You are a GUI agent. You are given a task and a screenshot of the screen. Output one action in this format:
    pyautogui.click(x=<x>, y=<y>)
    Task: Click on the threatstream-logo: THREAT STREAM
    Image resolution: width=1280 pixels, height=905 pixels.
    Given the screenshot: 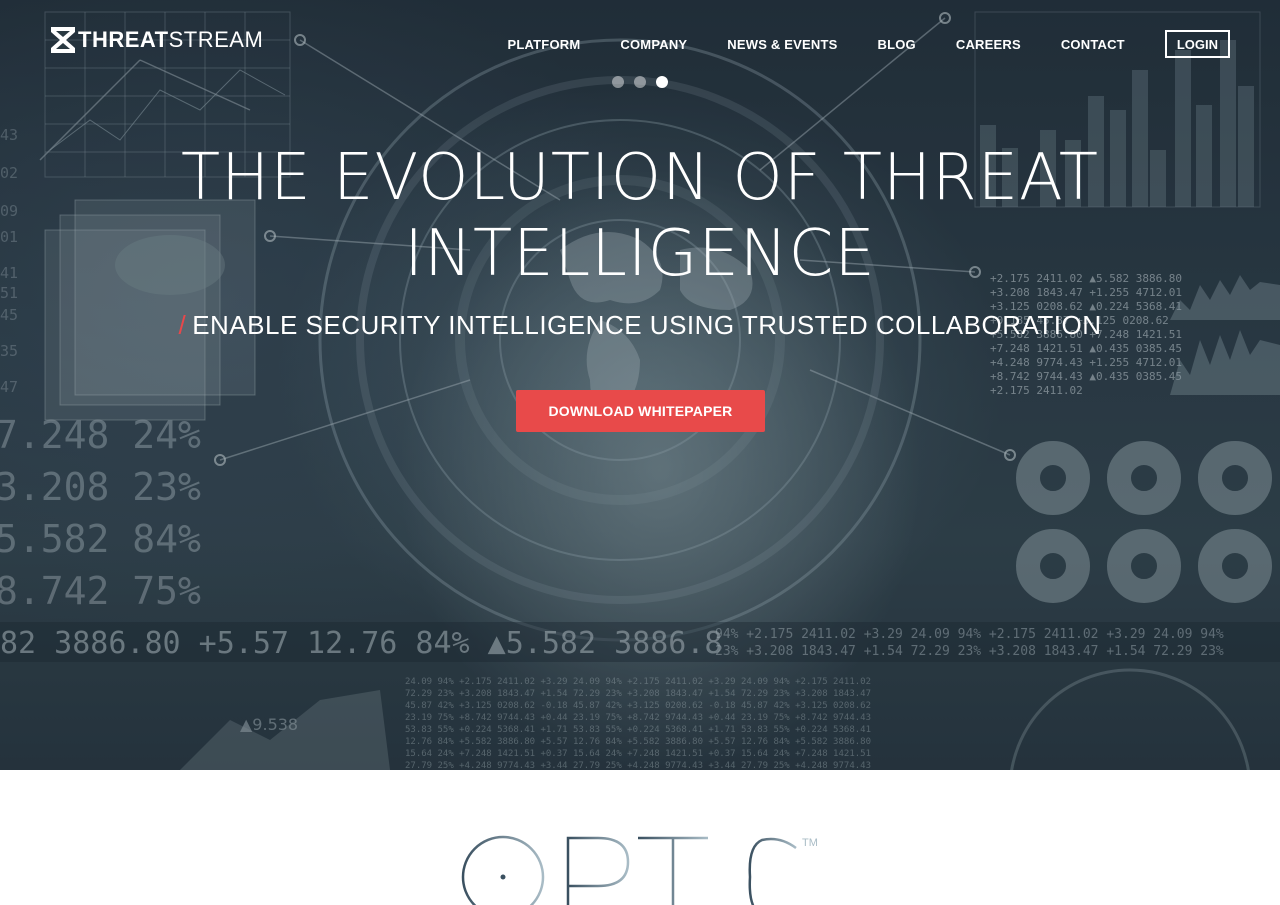 What is the action you would take?
    pyautogui.click(x=156, y=40)
    